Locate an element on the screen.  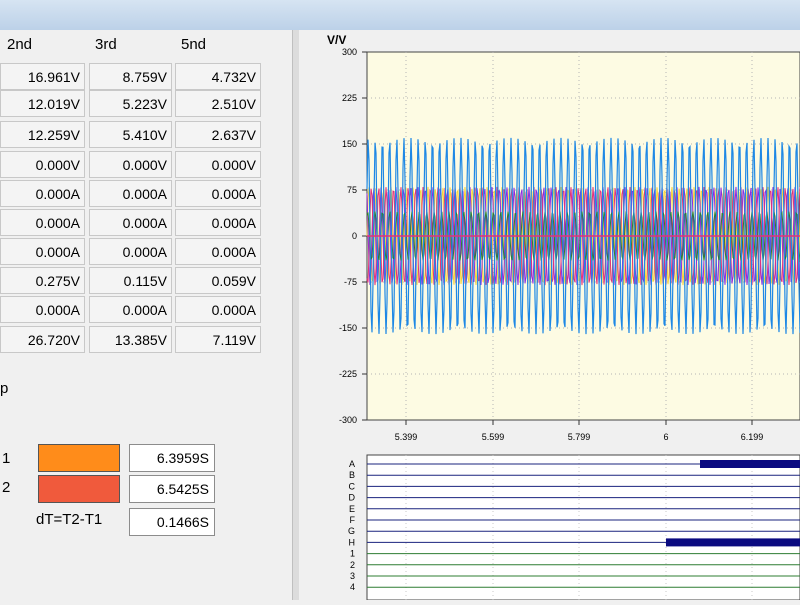
y-tick-label: -300 is located at coordinates (348, 420).